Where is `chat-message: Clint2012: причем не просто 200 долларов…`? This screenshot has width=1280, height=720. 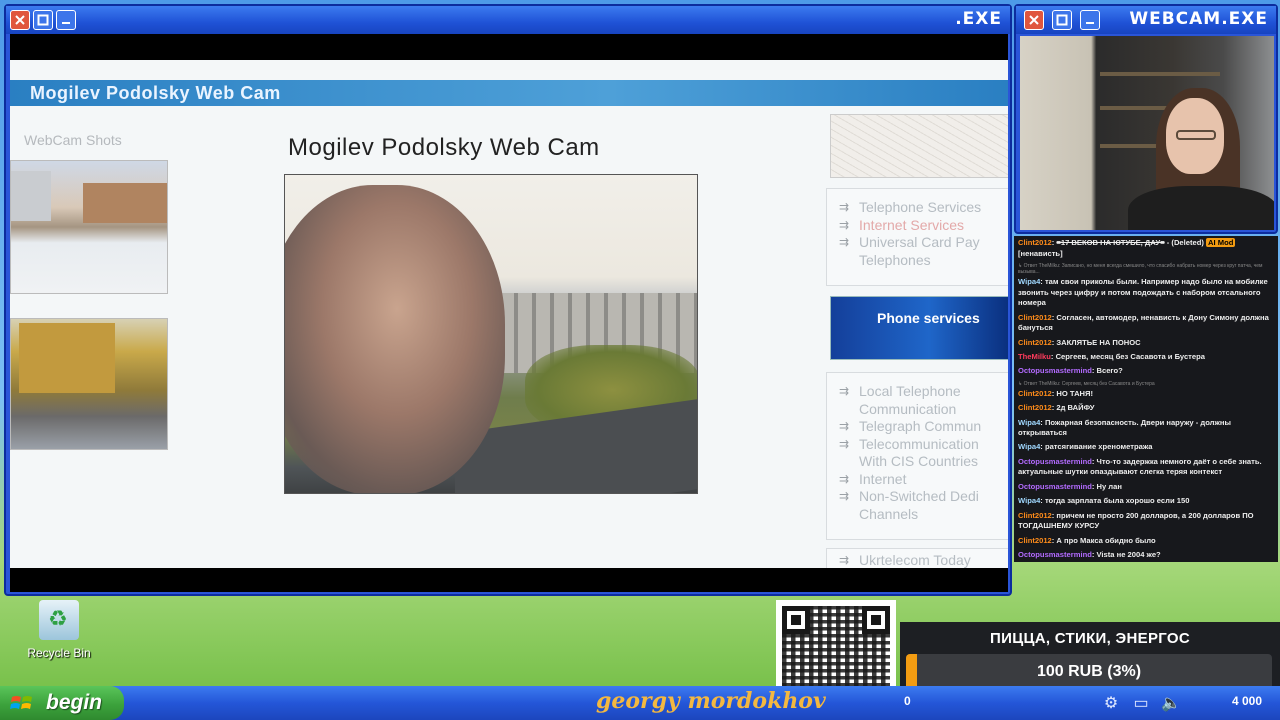 chat-message: Clint2012: причем не просто 200 долларов… is located at coordinates (1136, 520).